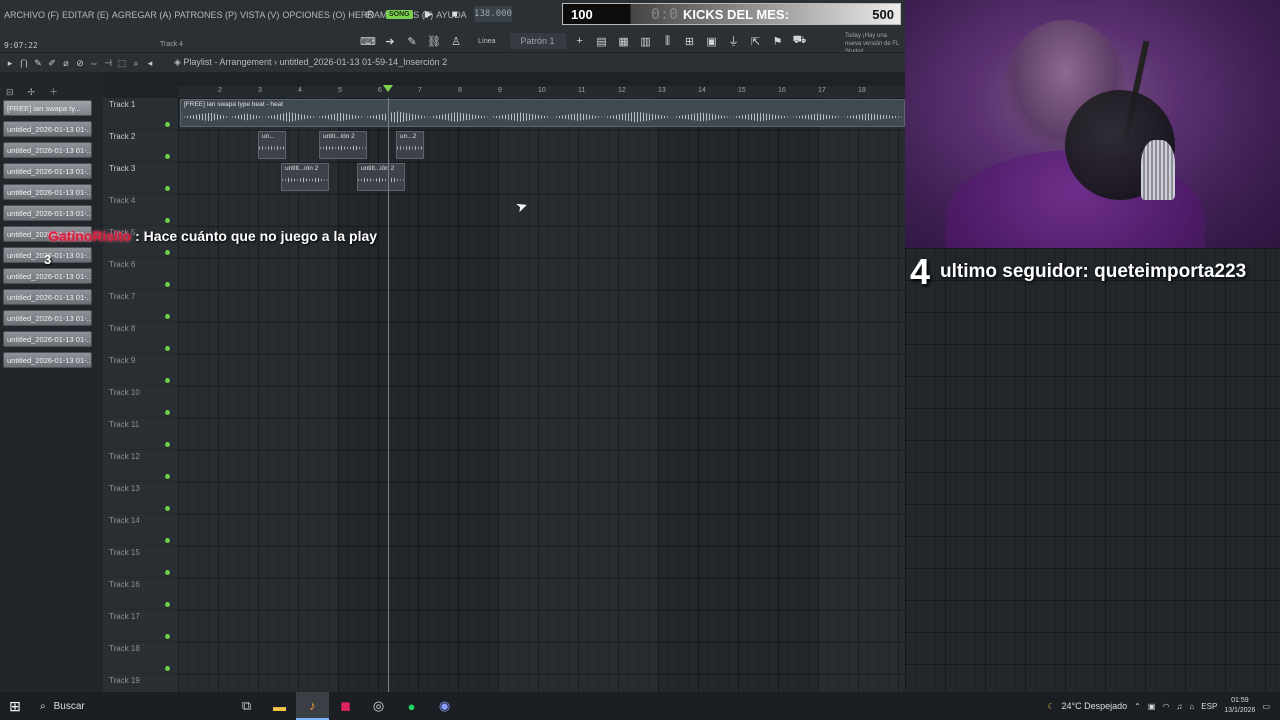 This screenshot has width=1280, height=720. What do you see at coordinates (624, 41) in the screenshot?
I see `channel-rack-icon: ▦` at bounding box center [624, 41].